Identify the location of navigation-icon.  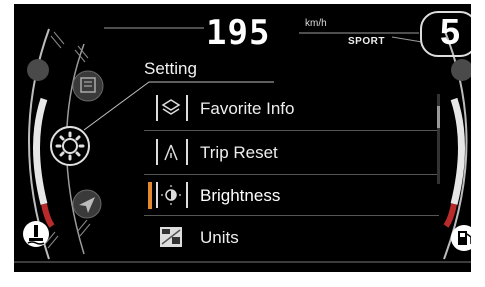
(87, 204).